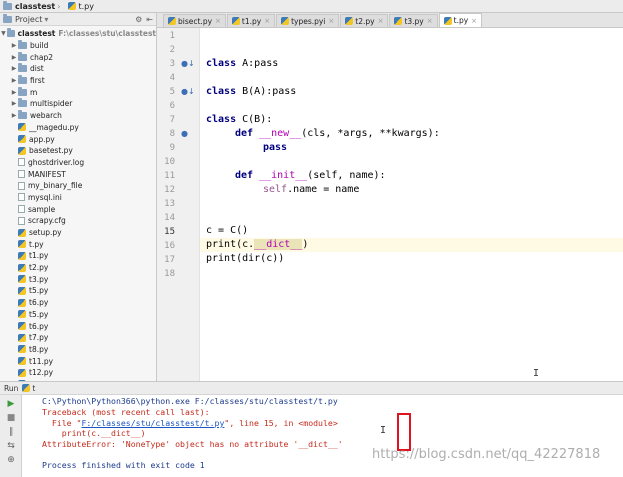  What do you see at coordinates (152, 423) in the screenshot?
I see `traceback-file-link: F:/classes/stu/classtest/t.py` at bounding box center [152, 423].